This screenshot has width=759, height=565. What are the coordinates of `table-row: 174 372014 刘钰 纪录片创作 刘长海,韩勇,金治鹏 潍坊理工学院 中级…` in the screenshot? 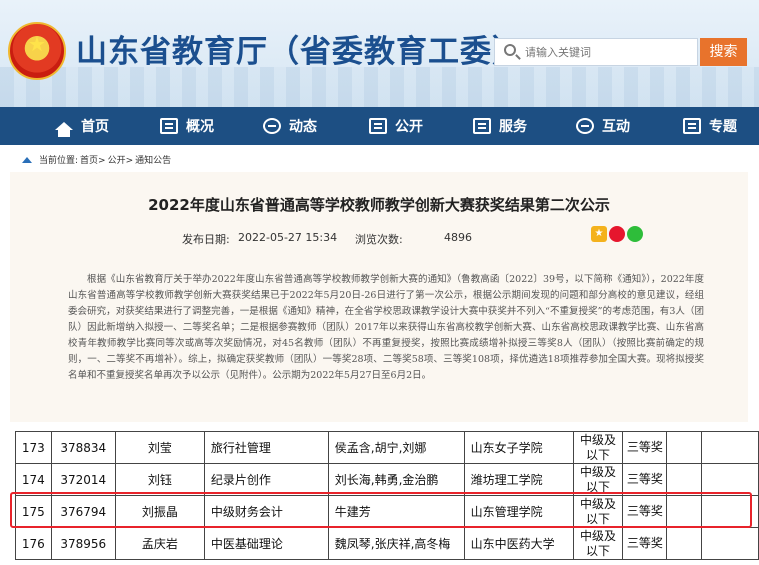 It's located at (387, 479).